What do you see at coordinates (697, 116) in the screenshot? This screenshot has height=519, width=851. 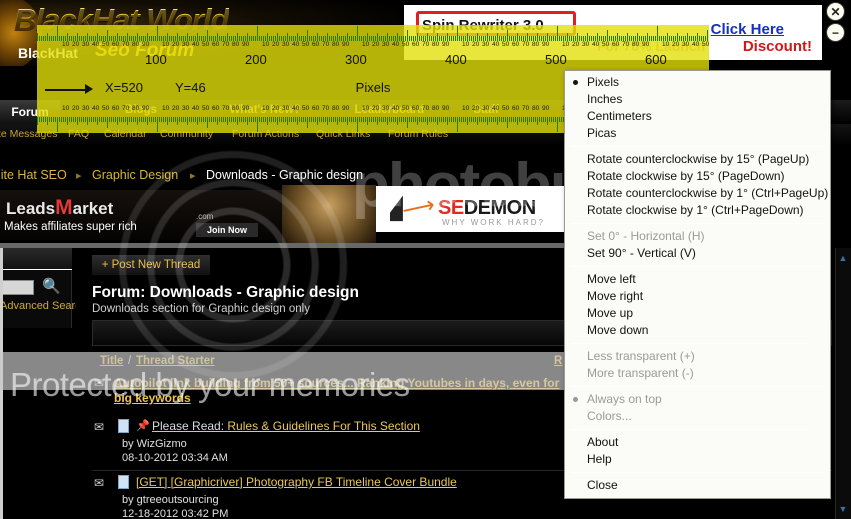 I see `menu-item-centimeters: Centimeters` at bounding box center [697, 116].